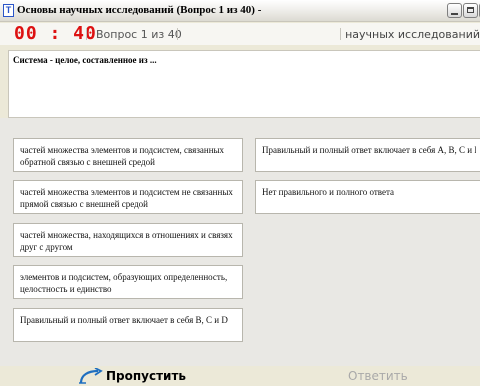 This screenshot has height=386, width=480. I want to click on footer: Пропустить Ответить, so click(240, 376).